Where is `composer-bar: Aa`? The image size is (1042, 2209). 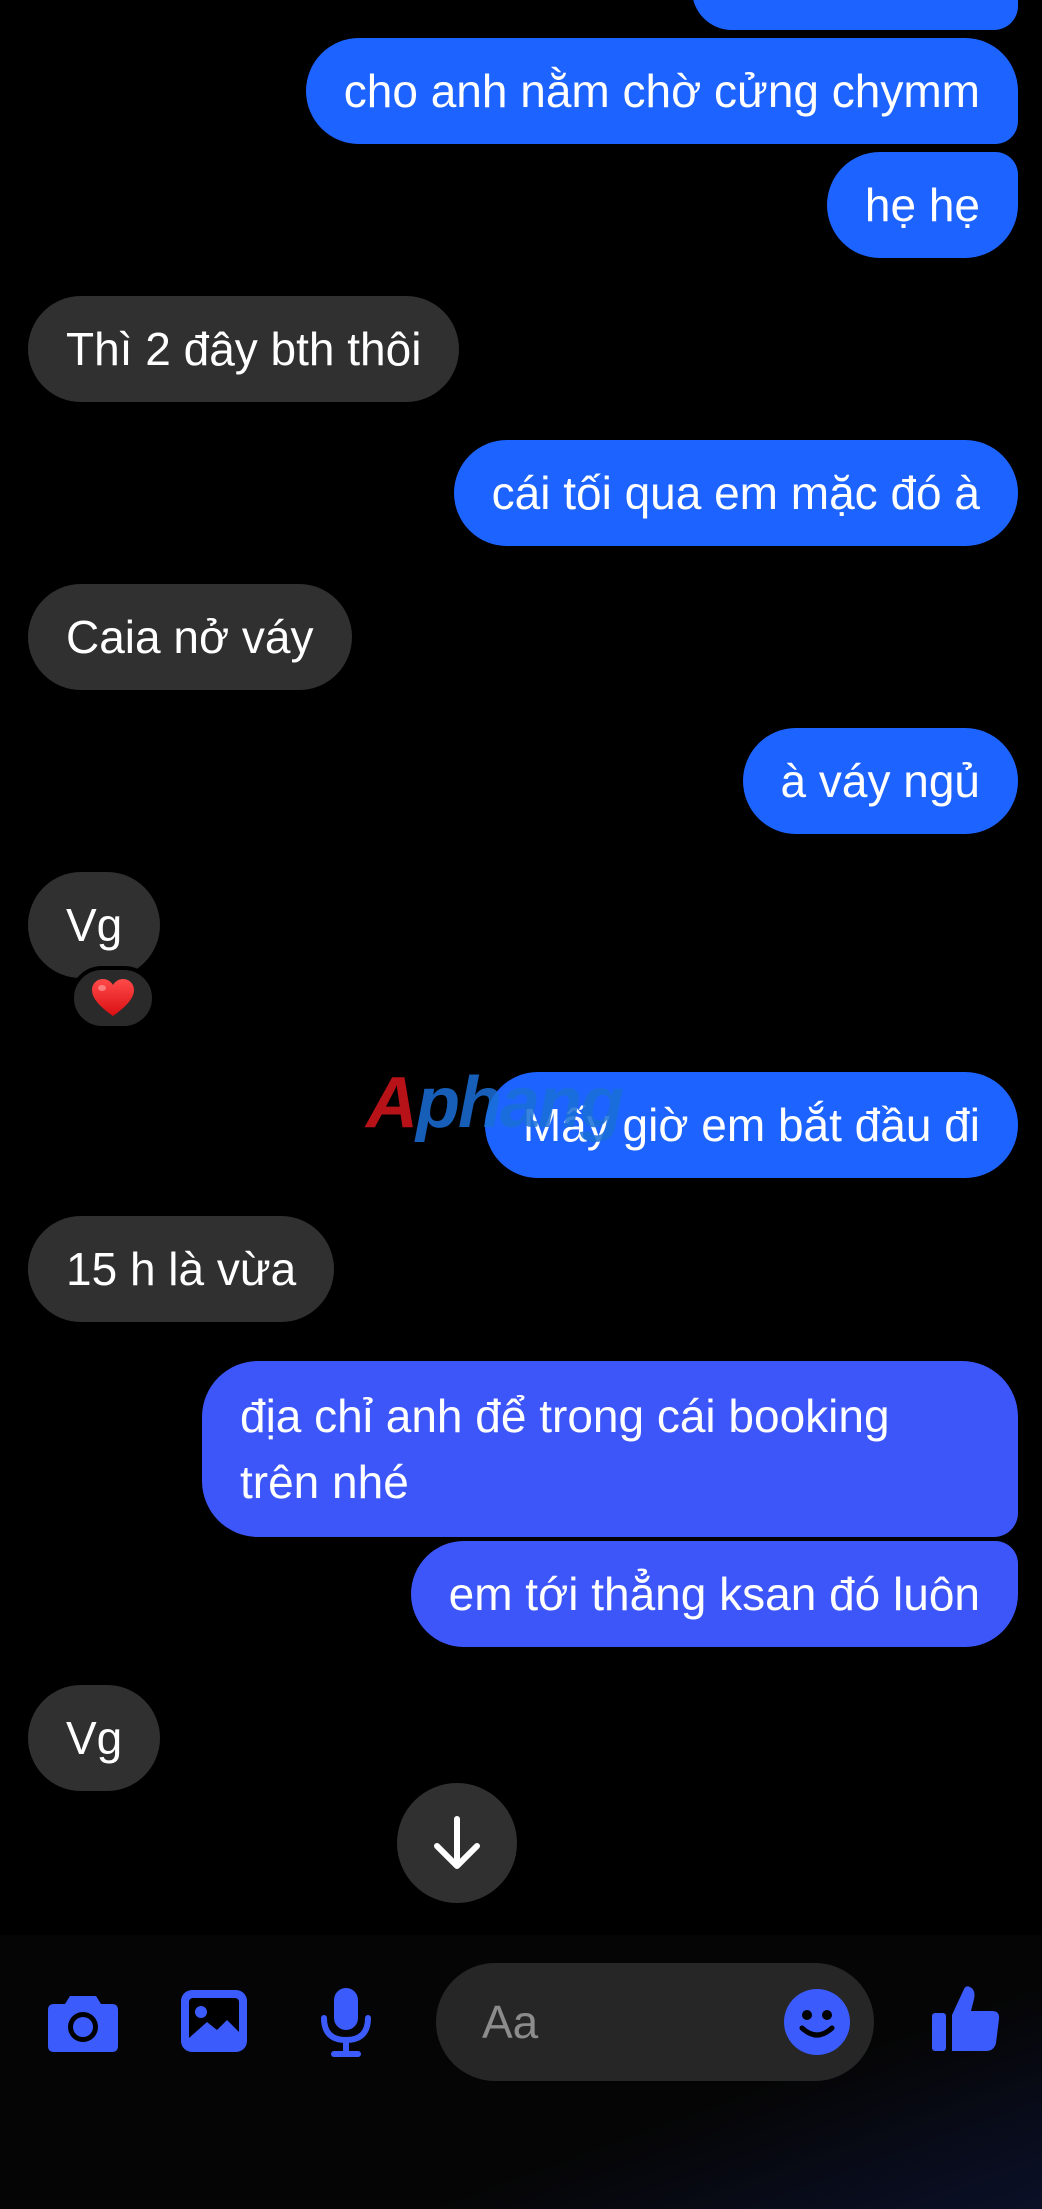
composer-bar: Aa is located at coordinates (521, 2072).